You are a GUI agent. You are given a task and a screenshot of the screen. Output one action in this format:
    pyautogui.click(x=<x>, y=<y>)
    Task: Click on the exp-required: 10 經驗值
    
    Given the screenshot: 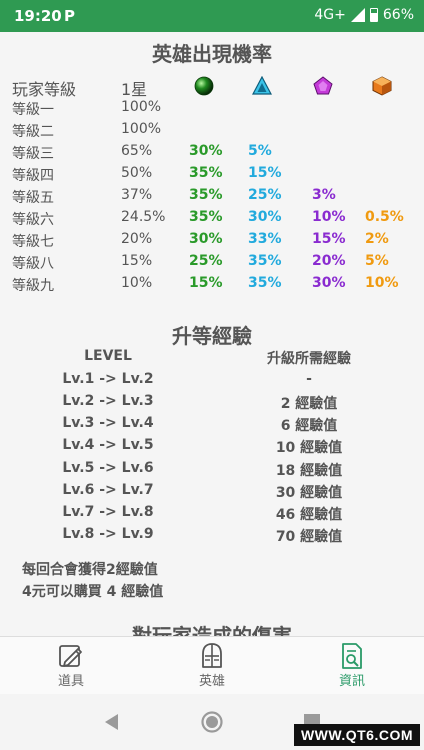 What is the action you would take?
    pyautogui.click(x=309, y=448)
    